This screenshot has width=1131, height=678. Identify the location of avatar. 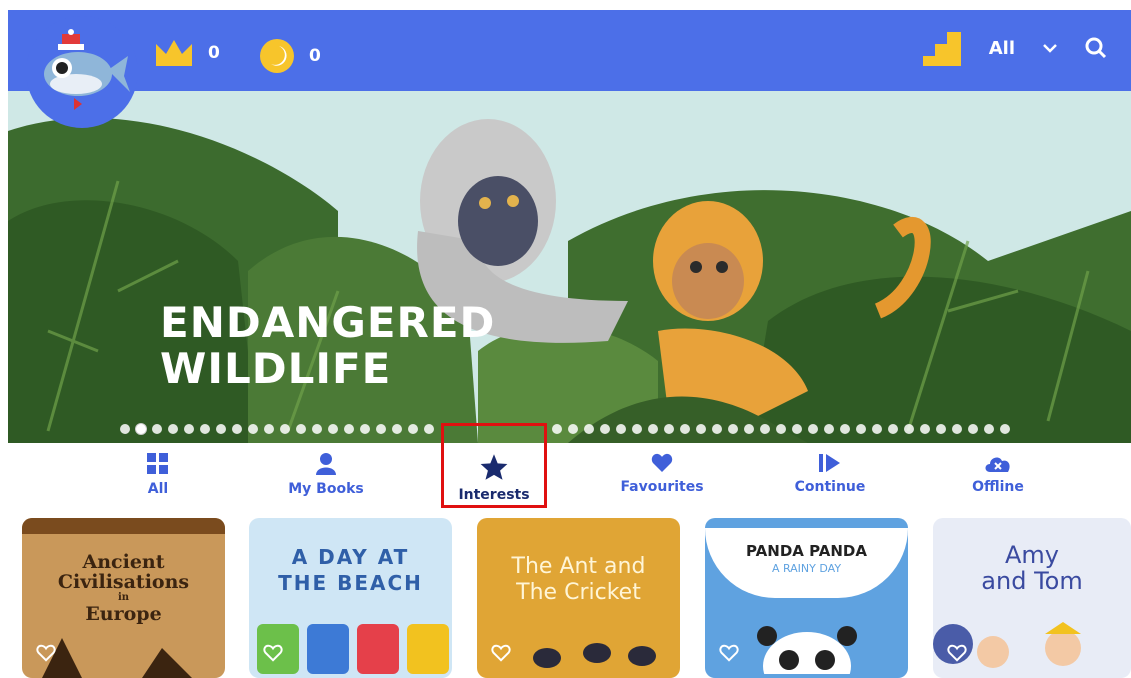
(82, 72).